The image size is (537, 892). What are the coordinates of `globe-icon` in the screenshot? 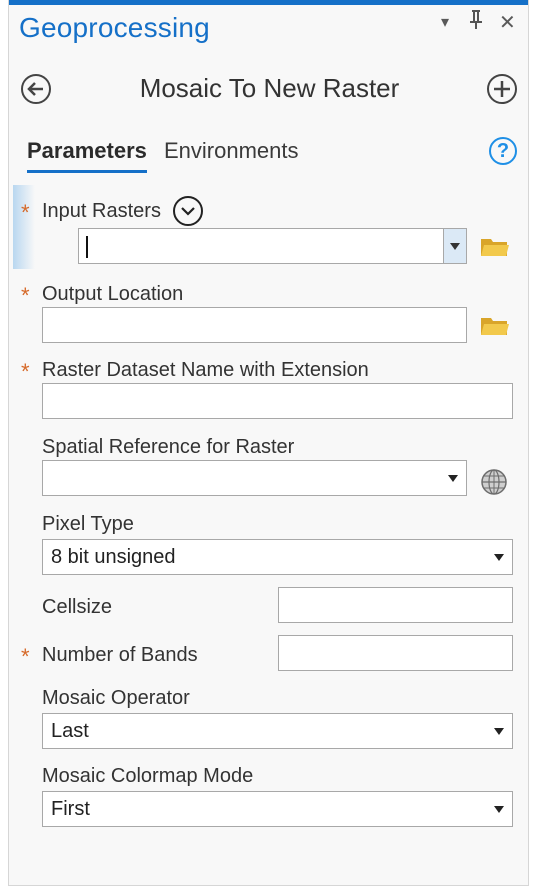 It's located at (494, 482).